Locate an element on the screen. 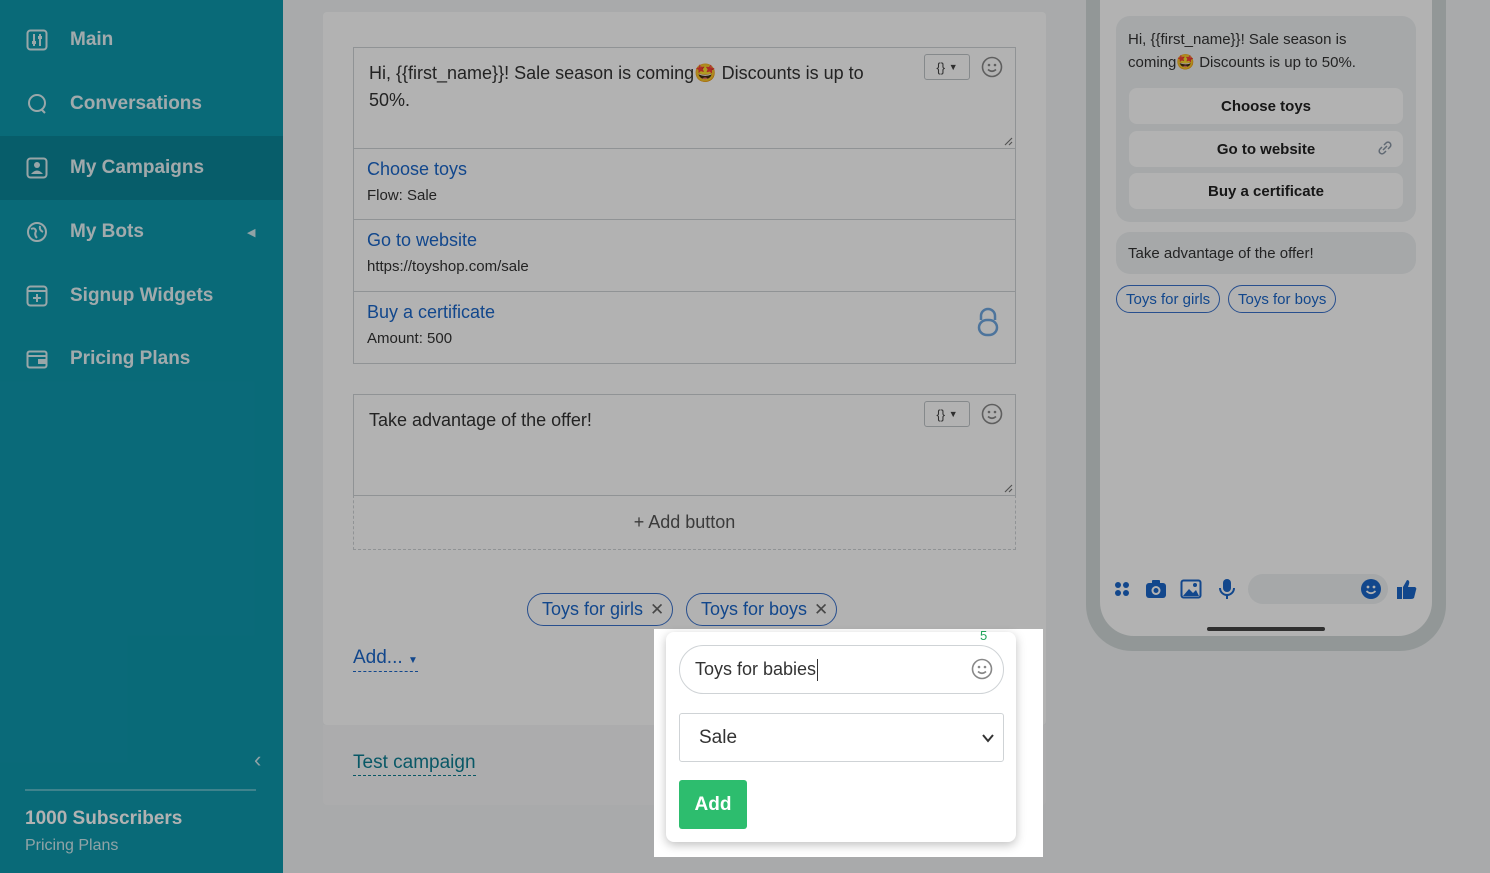 This screenshot has width=1490, height=873. flow-select: Sale is located at coordinates (841, 737).